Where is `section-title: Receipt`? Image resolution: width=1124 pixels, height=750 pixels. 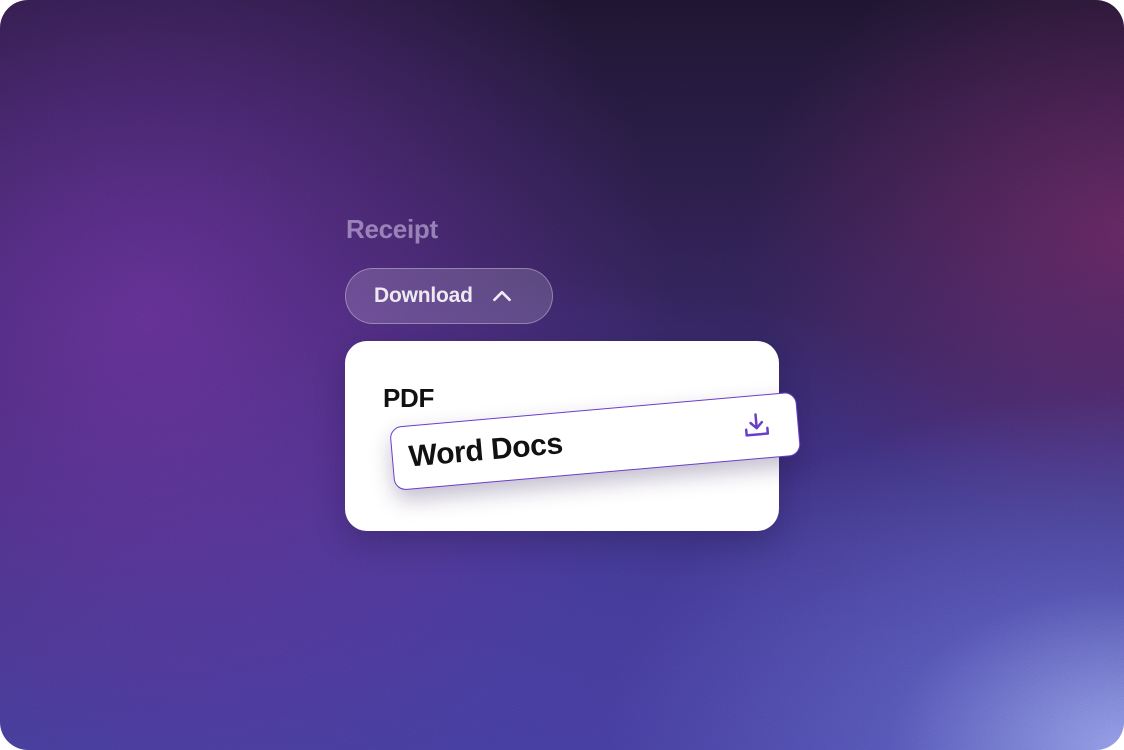
section-title: Receipt is located at coordinates (392, 229).